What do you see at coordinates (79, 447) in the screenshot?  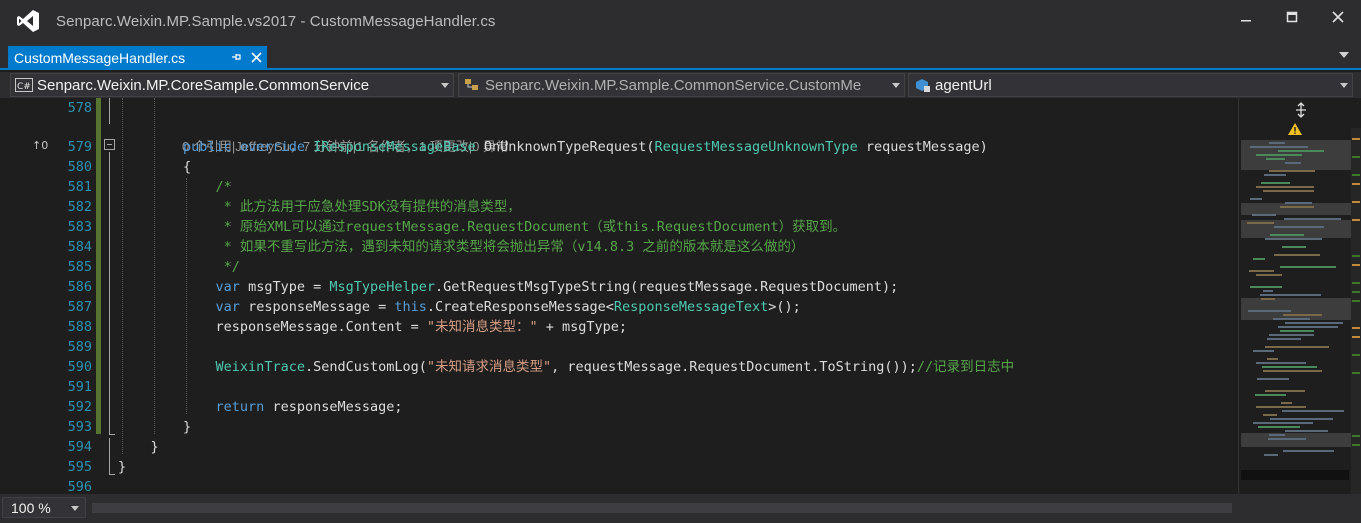 I see `line-number: 594` at bounding box center [79, 447].